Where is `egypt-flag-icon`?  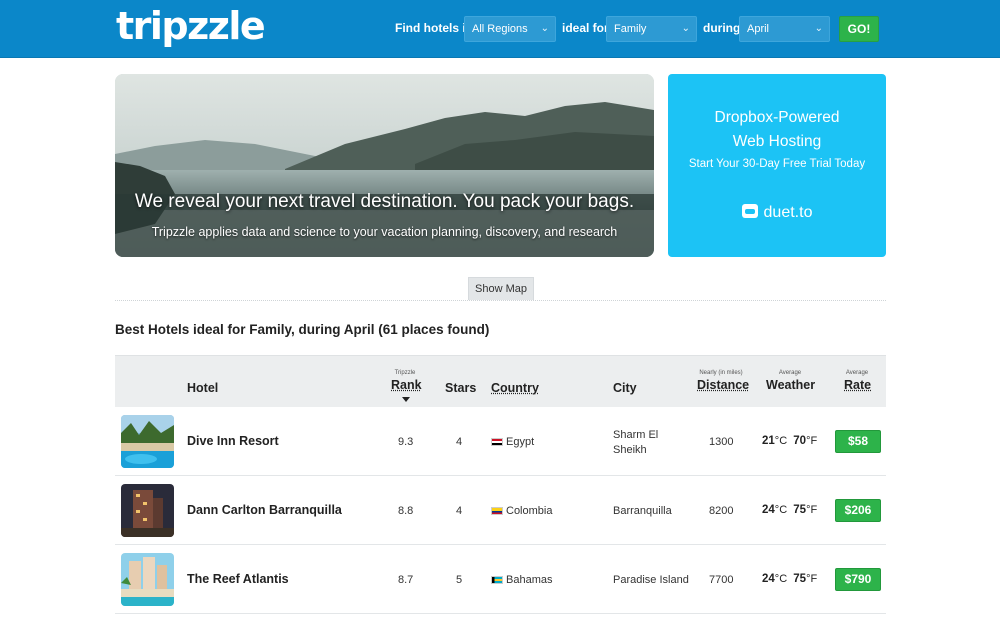
egypt-flag-icon is located at coordinates (497, 442).